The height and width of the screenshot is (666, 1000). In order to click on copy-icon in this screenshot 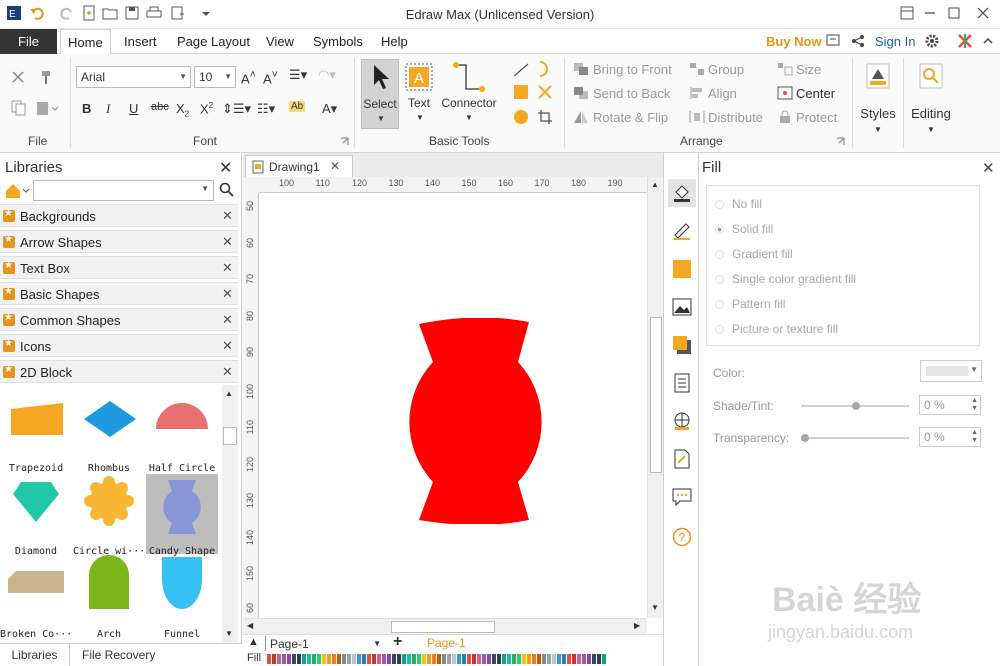, I will do `click(19, 108)`.